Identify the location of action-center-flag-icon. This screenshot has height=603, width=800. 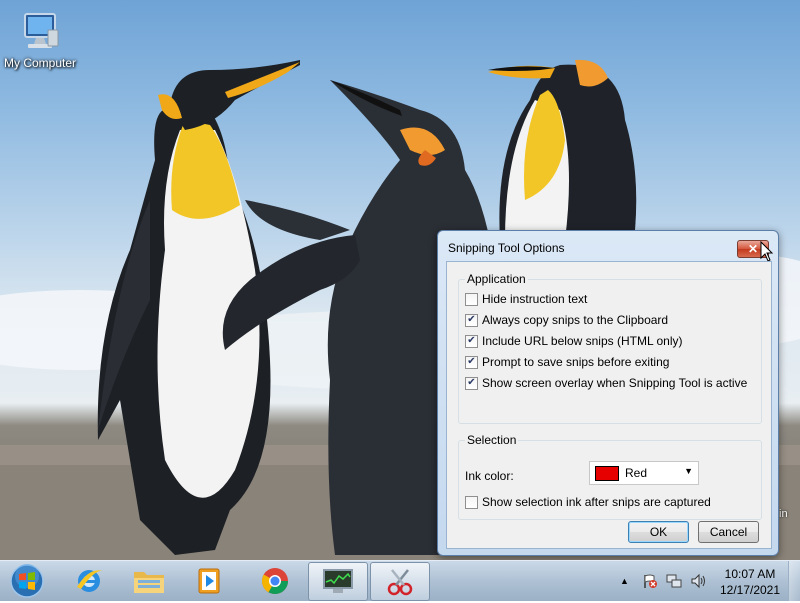
(650, 581).